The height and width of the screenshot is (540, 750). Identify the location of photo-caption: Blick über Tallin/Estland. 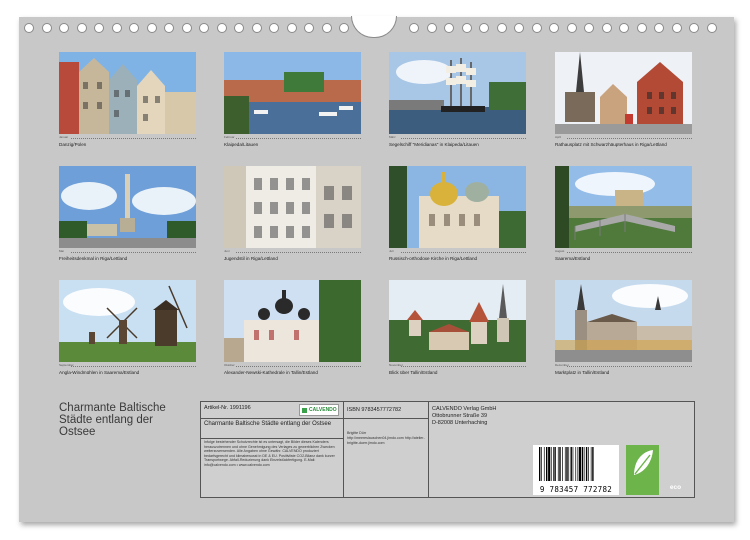
(413, 372).